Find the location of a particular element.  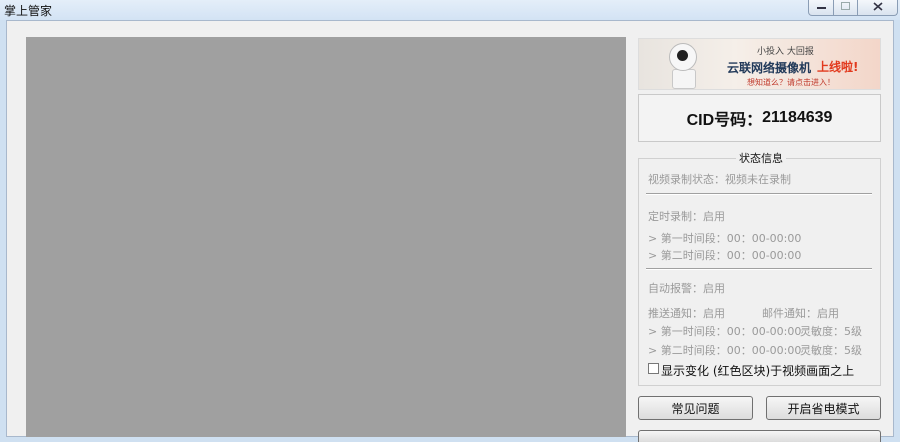

banner-slogan: 小投入 大回报 is located at coordinates (785, 52).